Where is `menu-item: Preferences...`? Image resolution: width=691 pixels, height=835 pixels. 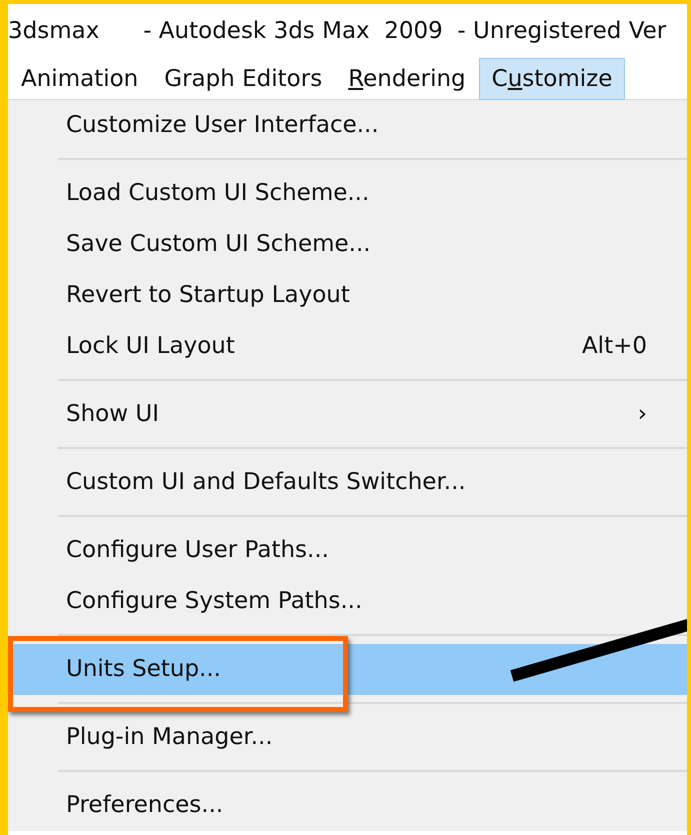 menu-item: Preferences... is located at coordinates (347, 805).